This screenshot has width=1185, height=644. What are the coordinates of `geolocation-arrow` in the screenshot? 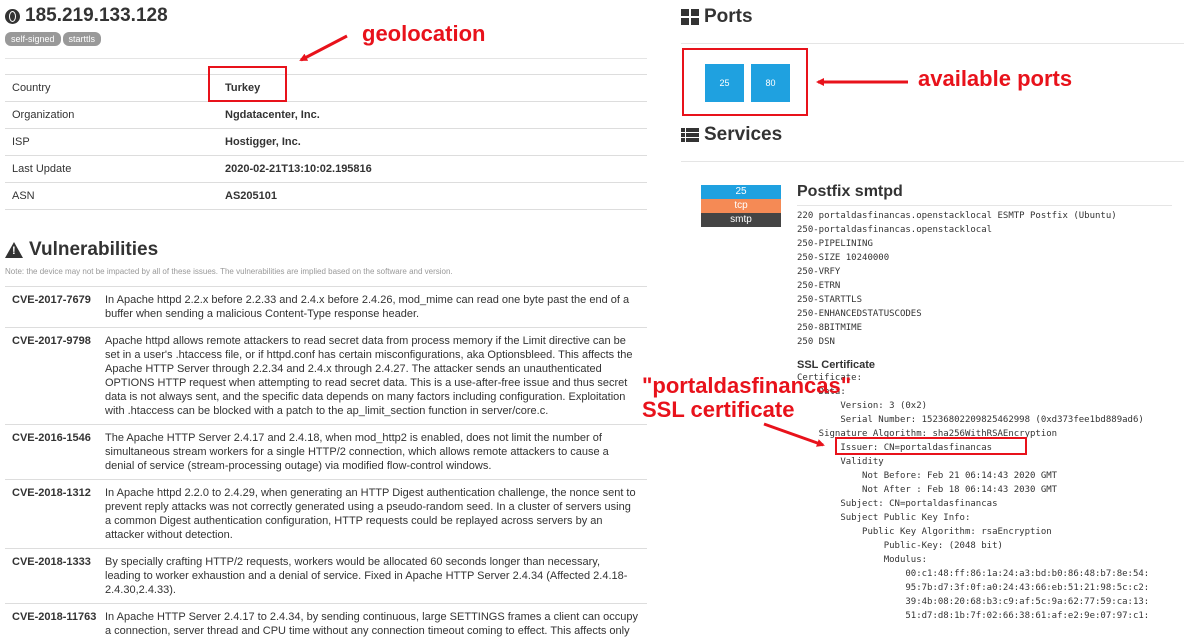 It's located at (323, 48).